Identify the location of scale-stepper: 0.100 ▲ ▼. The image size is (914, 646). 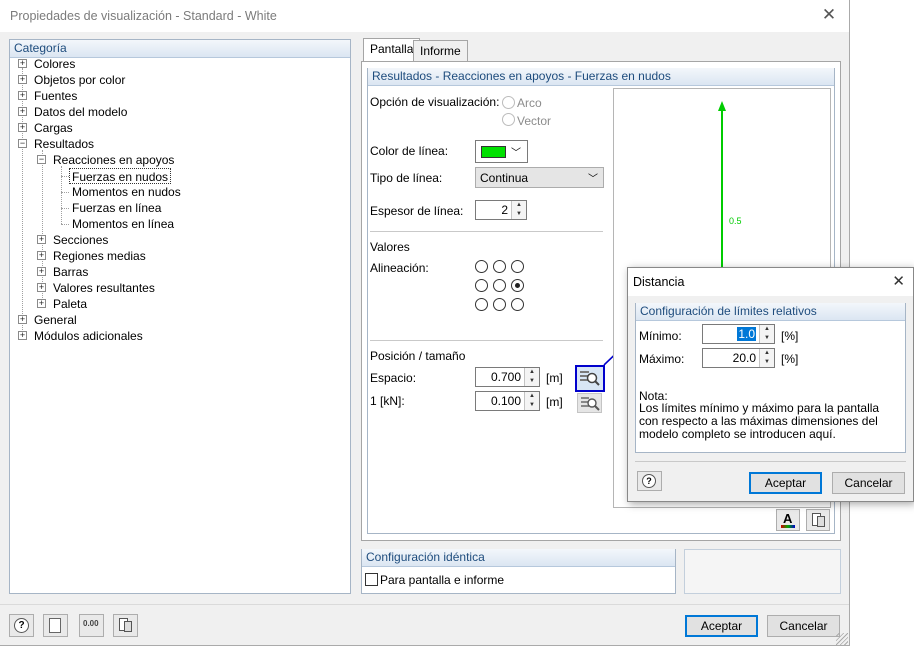
(507, 401).